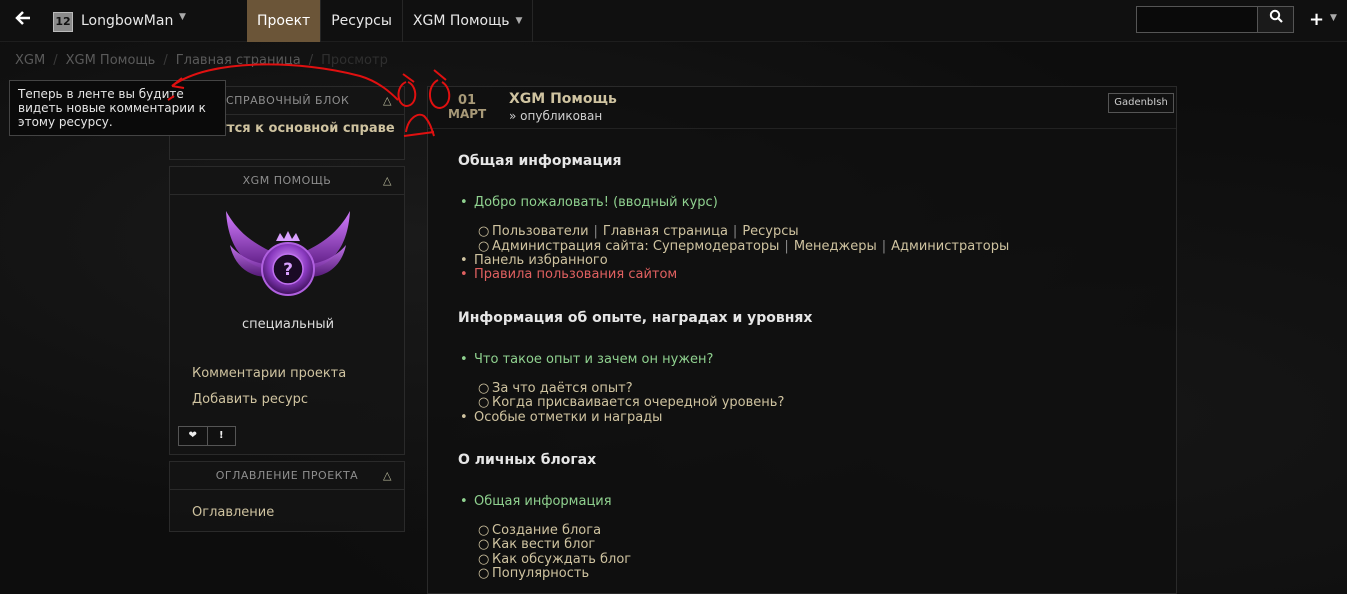 This screenshot has height=594, width=1347. I want to click on breadcrumb: XGM / XGM Помощь / Главная страница / Просмотр, so click(201, 60).